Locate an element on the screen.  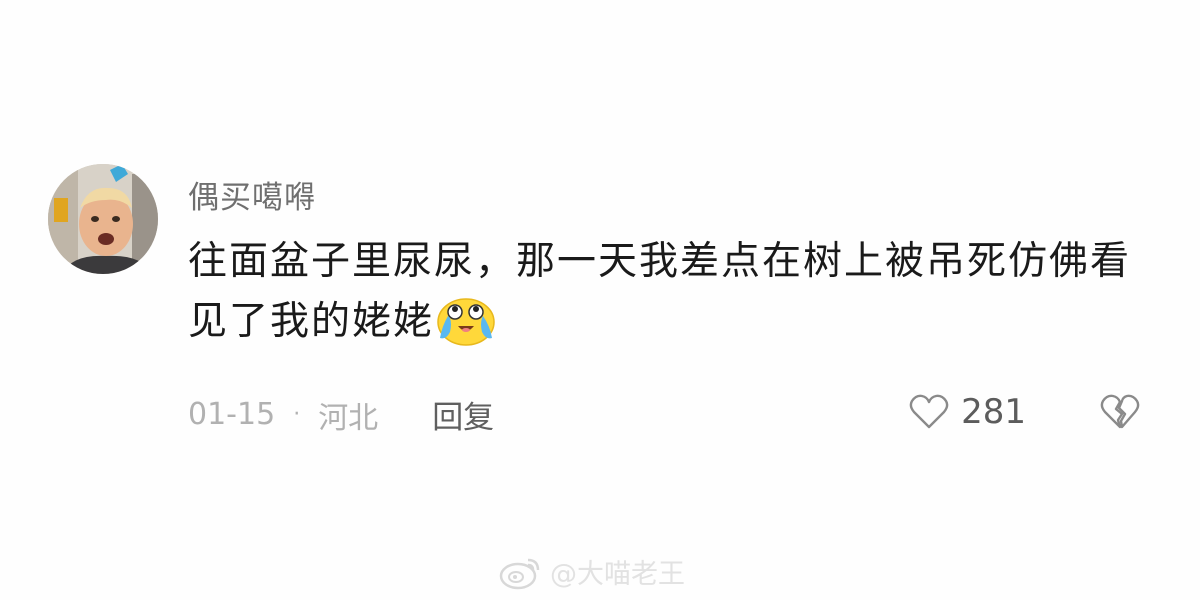
comment-location: 河北 is located at coordinates (348, 418).